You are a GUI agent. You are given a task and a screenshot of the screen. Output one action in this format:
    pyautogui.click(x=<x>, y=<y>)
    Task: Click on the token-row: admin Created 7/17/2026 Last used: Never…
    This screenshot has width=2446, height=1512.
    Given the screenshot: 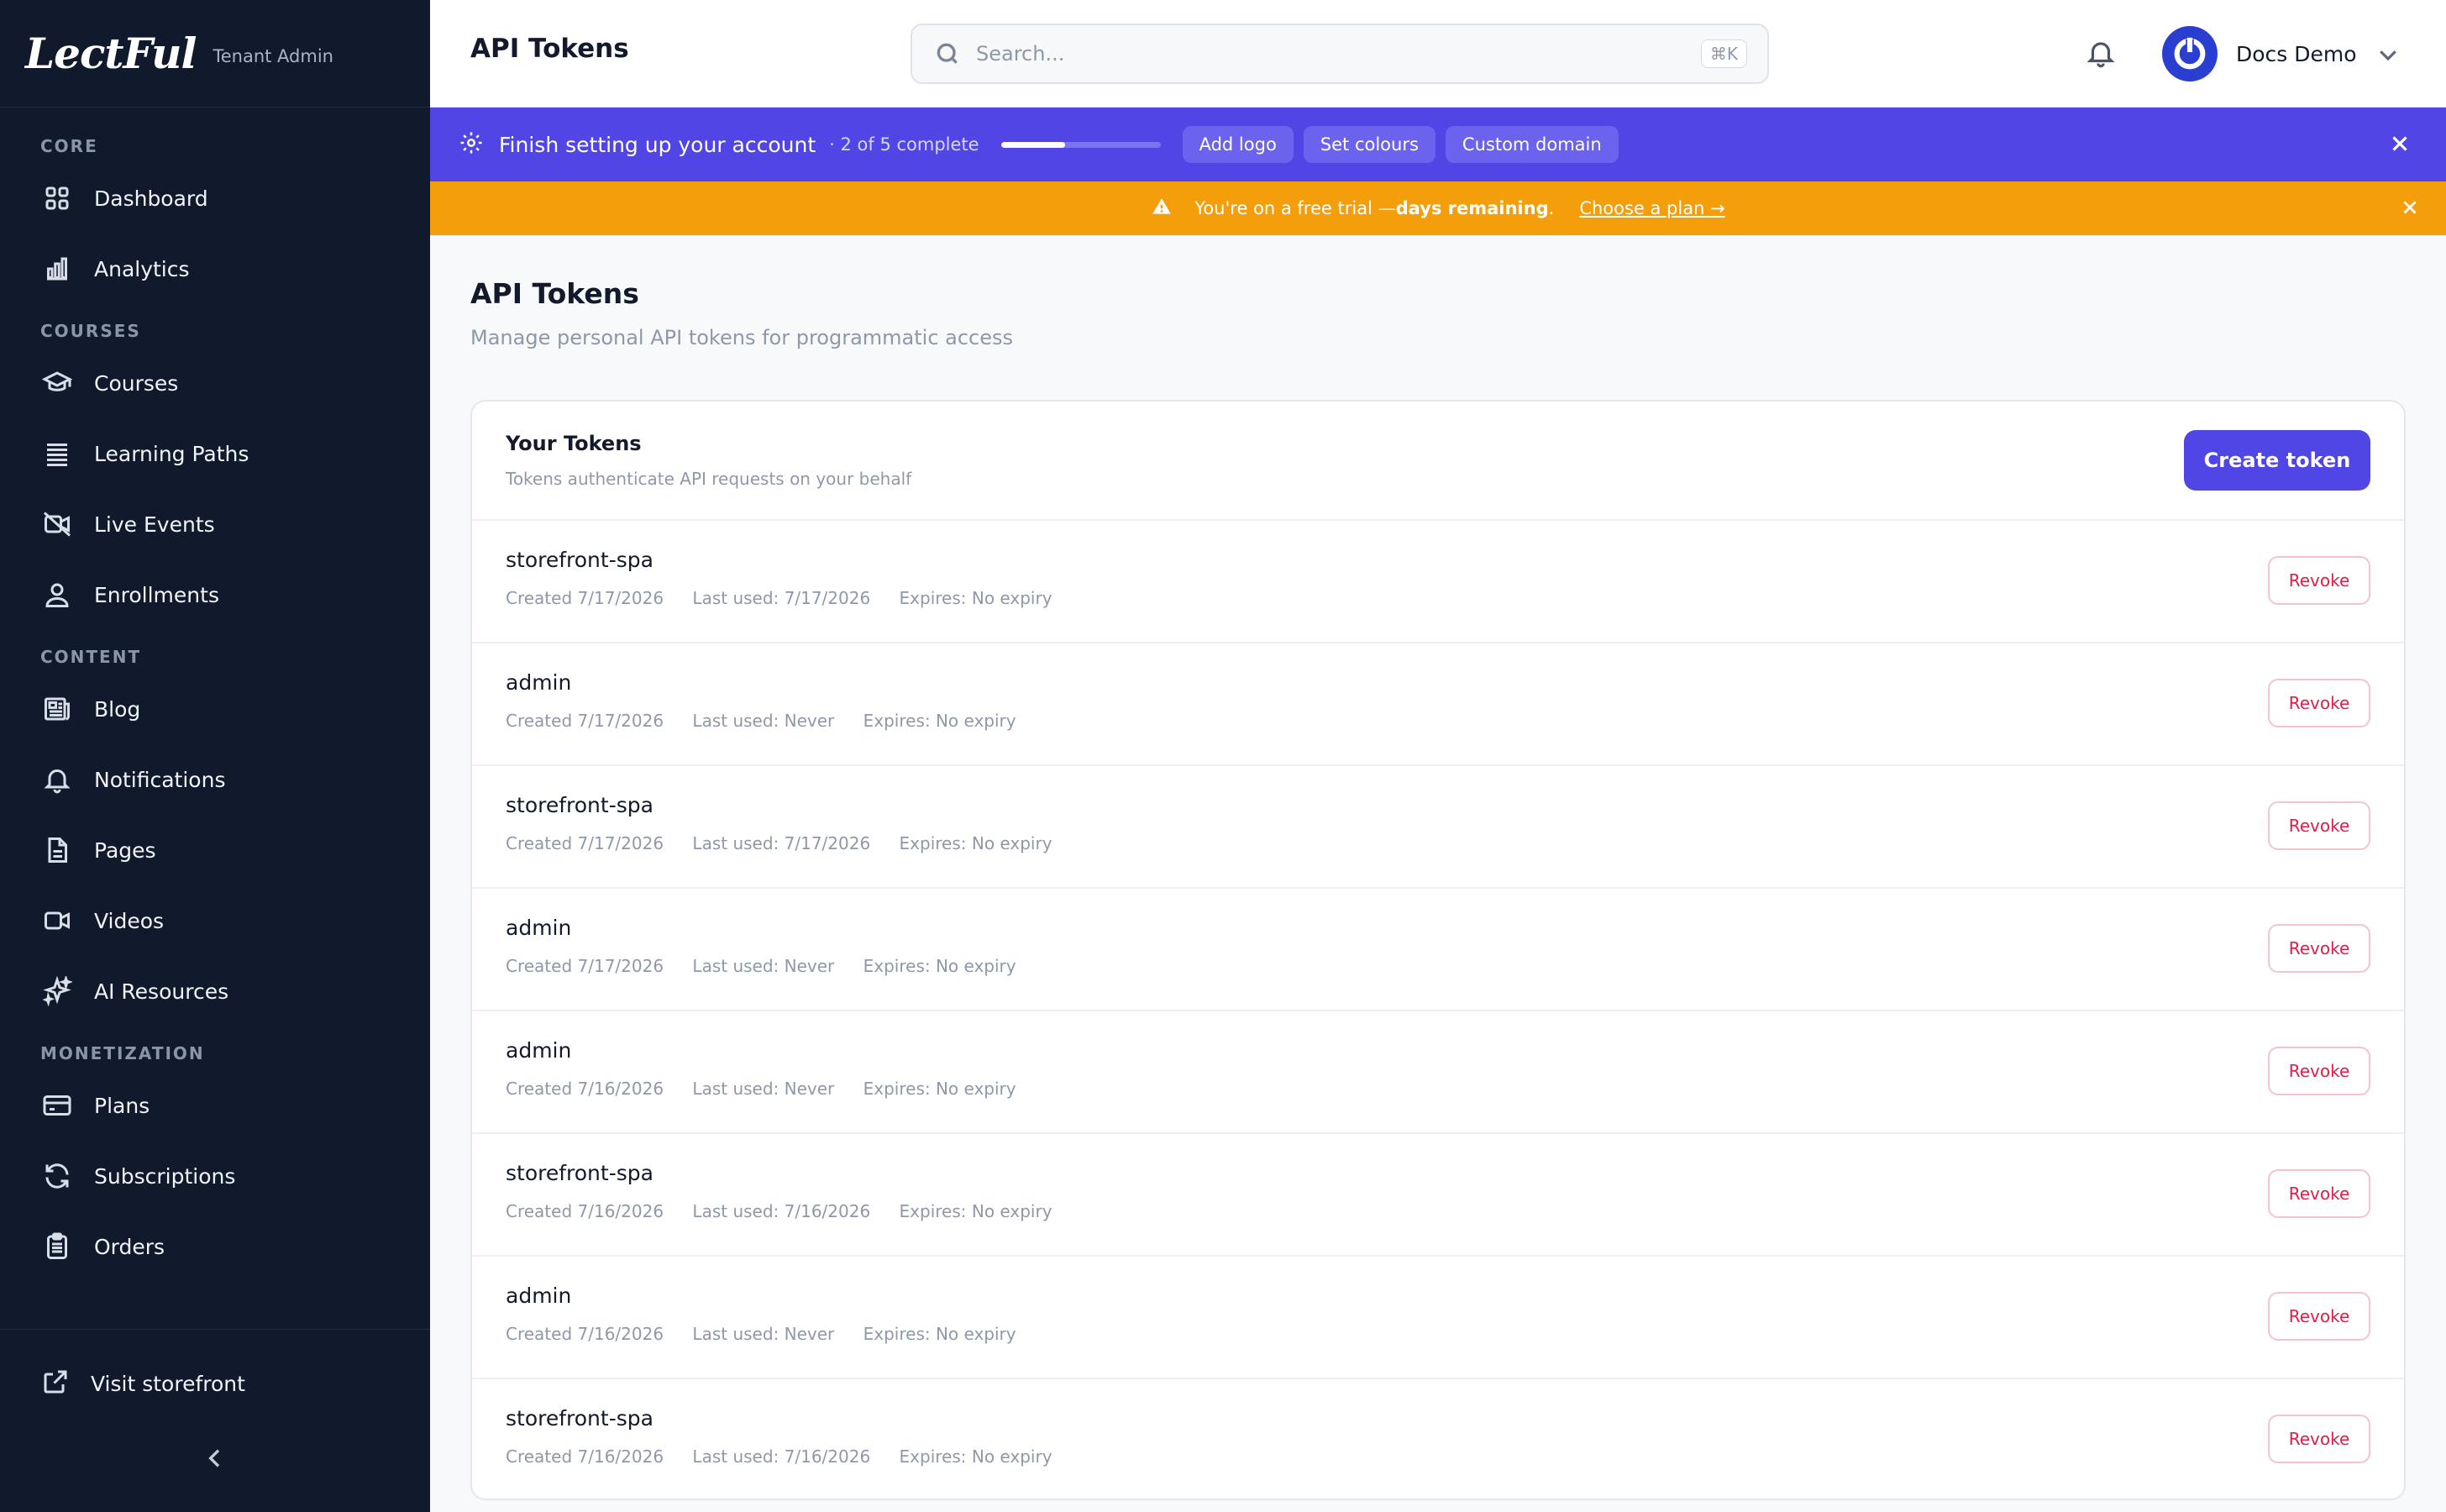 What is the action you would take?
    pyautogui.click(x=1438, y=950)
    